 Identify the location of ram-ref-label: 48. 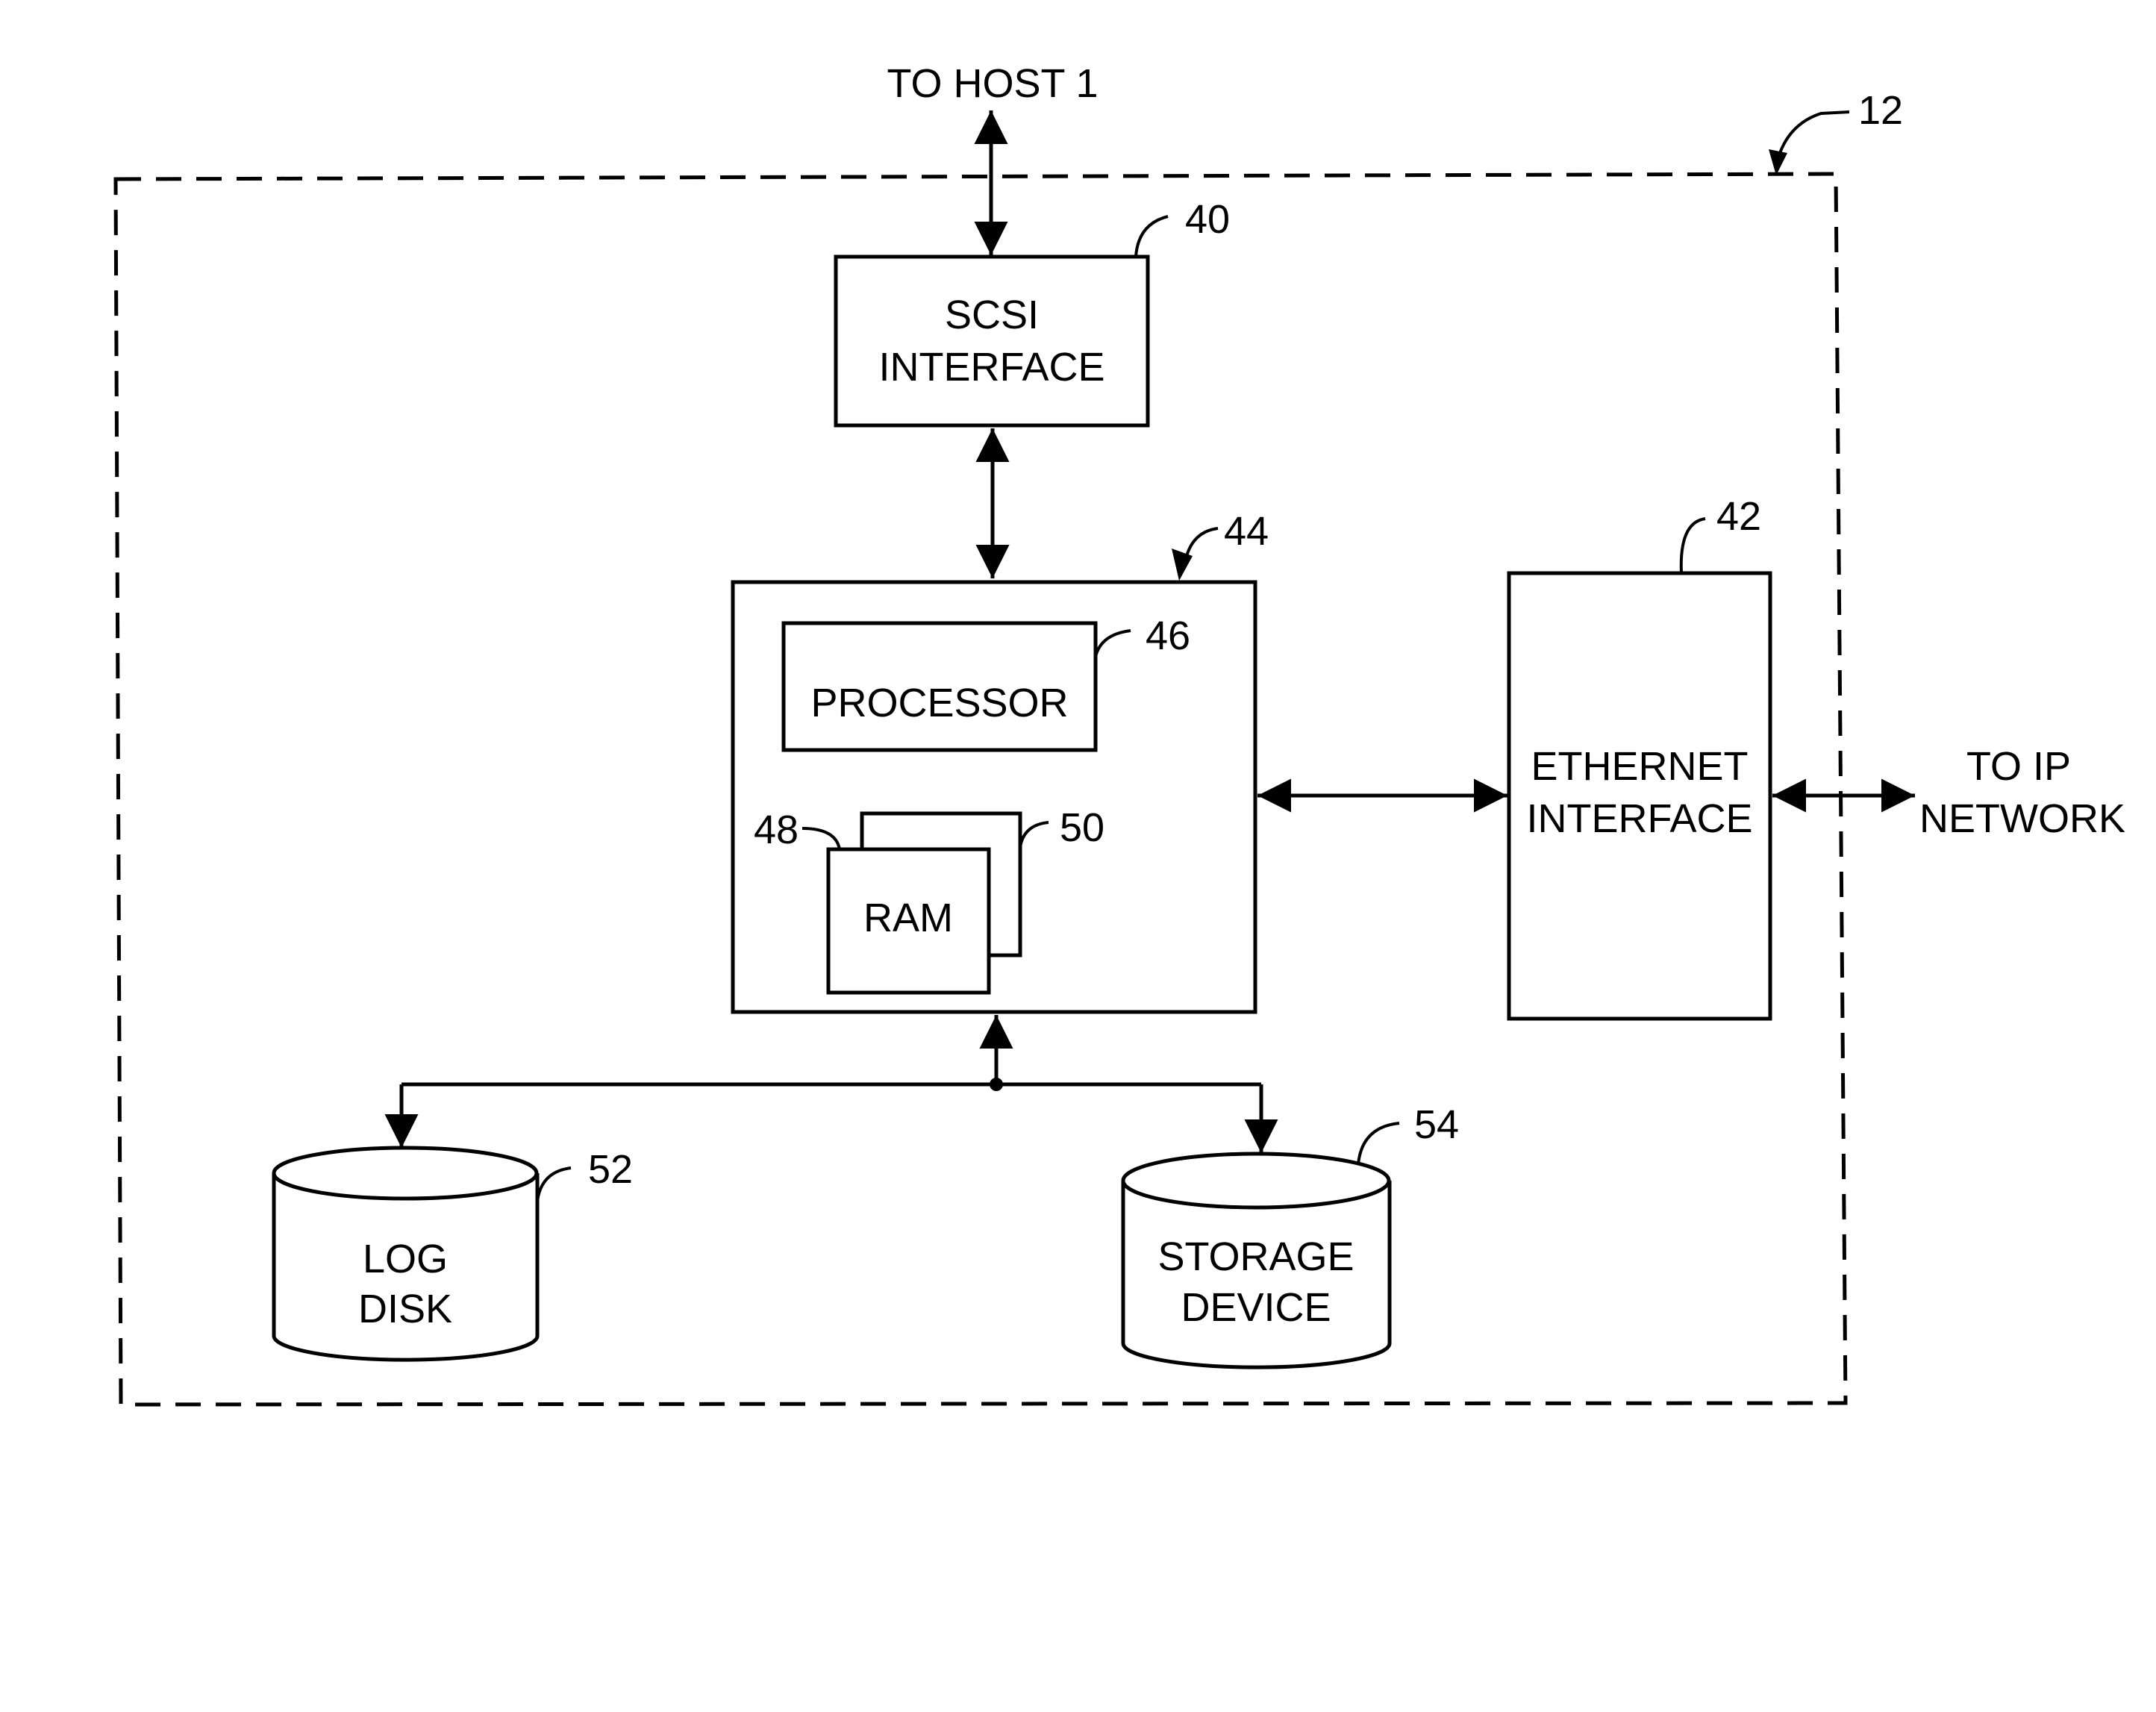
(776, 829).